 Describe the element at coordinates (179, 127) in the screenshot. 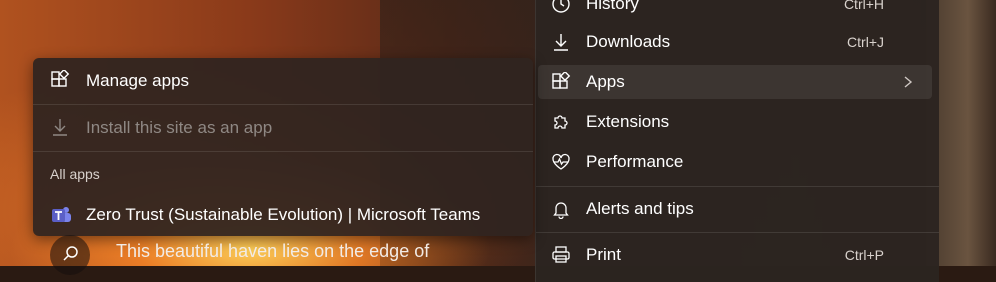

I see `install-site-label: Install this site as an app` at that location.